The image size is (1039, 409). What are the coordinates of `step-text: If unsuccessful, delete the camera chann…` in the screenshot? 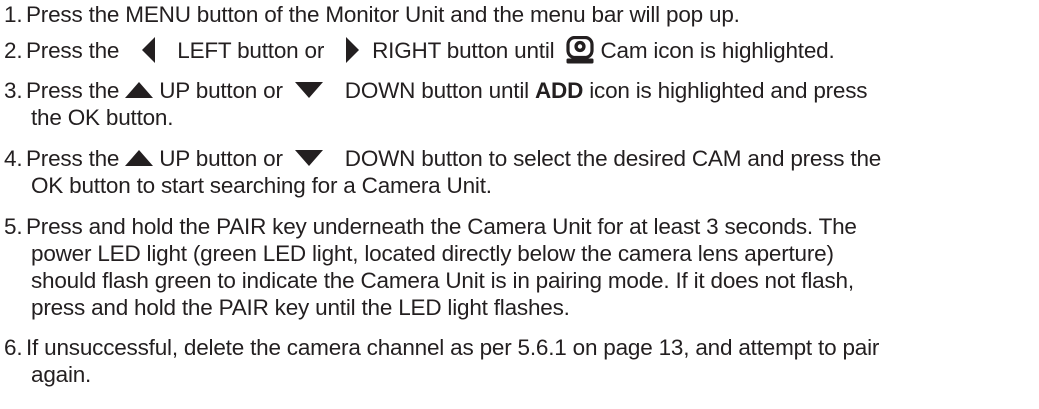 It's located at (453, 347).